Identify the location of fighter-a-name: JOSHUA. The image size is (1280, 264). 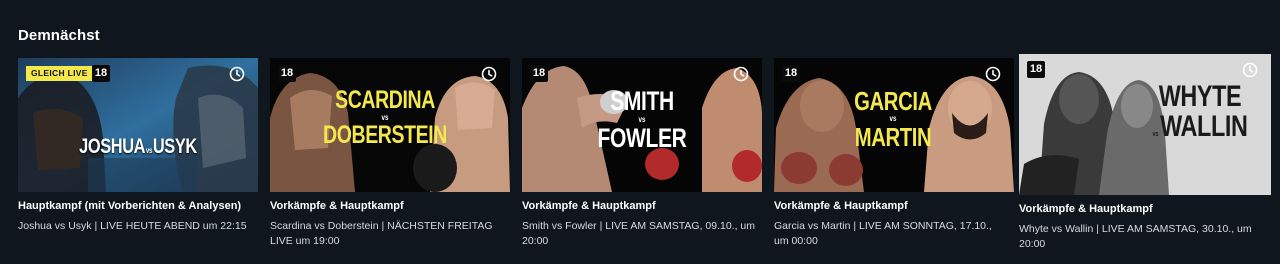
(112, 146).